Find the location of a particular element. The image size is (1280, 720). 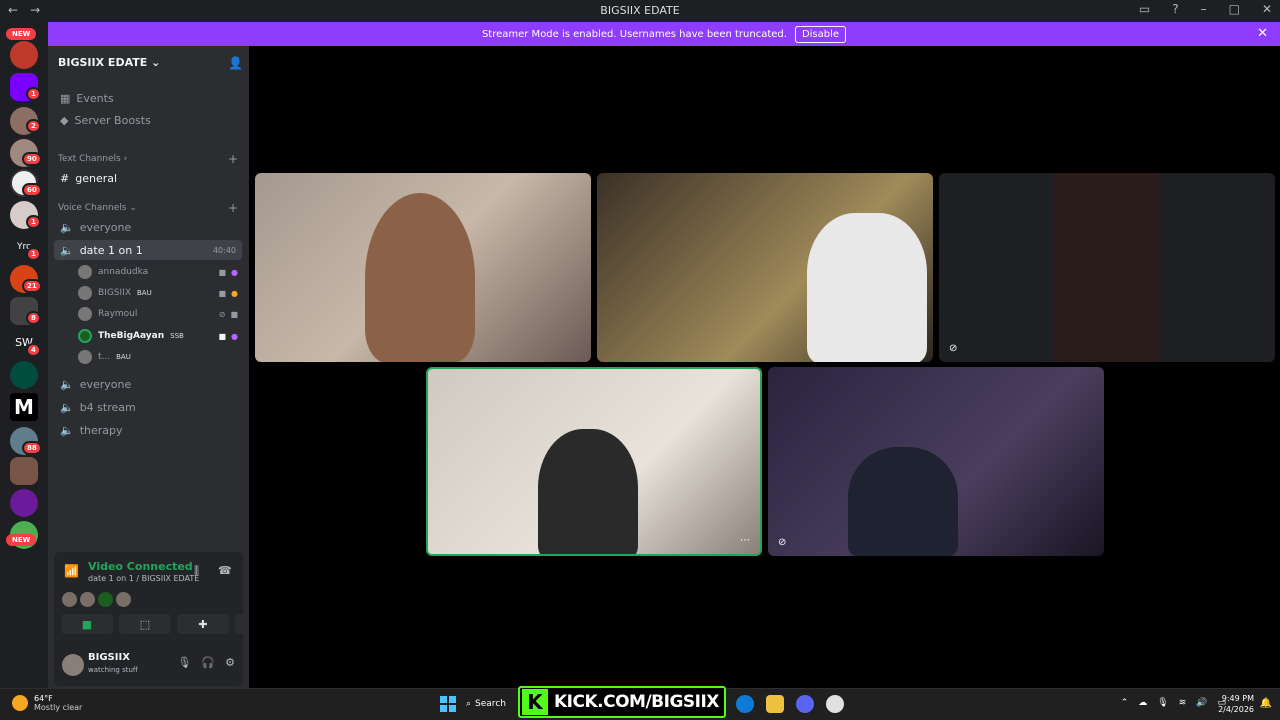

video-tile-speaking: ⋯ is located at coordinates (594, 461).